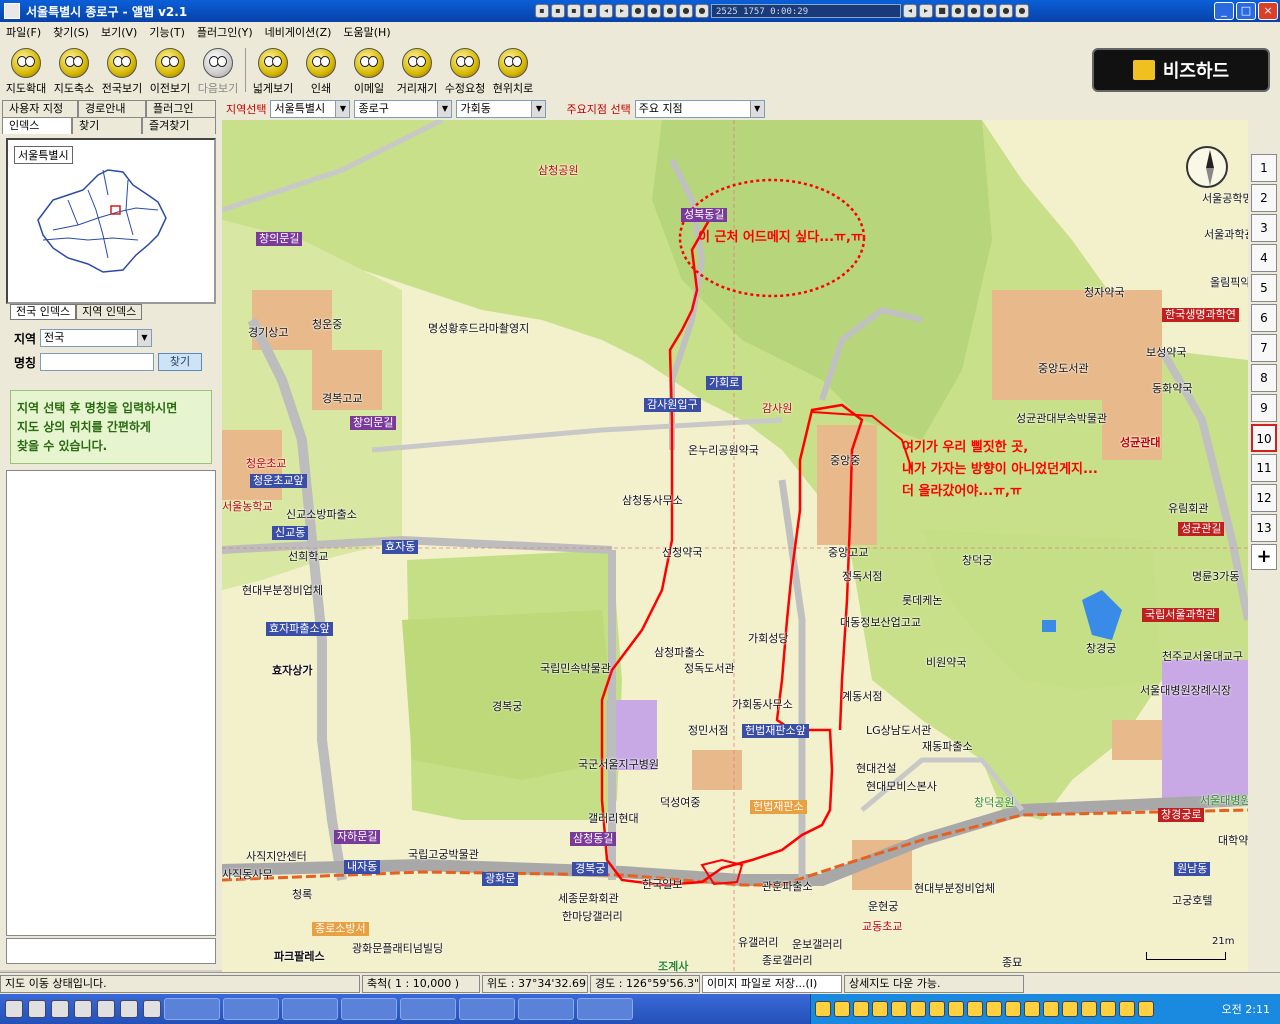 This screenshot has width=1280, height=1024. I want to click on map-label-jonggye: 조계사, so click(673, 965).